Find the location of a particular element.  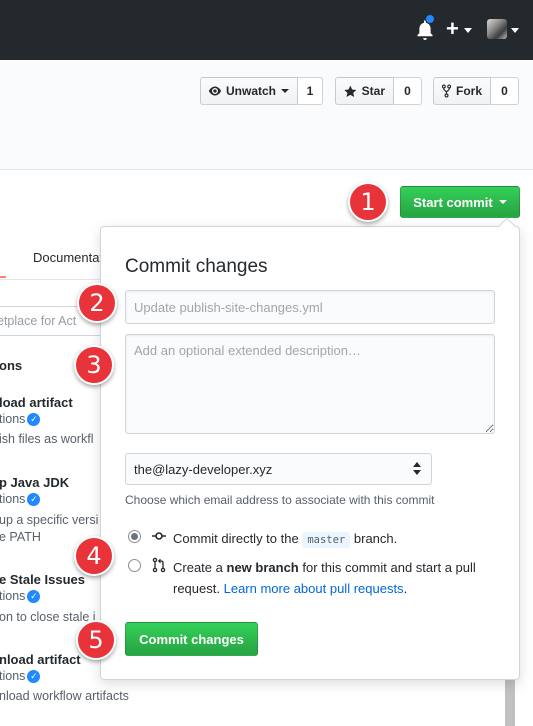

commit-direct-radio is located at coordinates (134, 536).